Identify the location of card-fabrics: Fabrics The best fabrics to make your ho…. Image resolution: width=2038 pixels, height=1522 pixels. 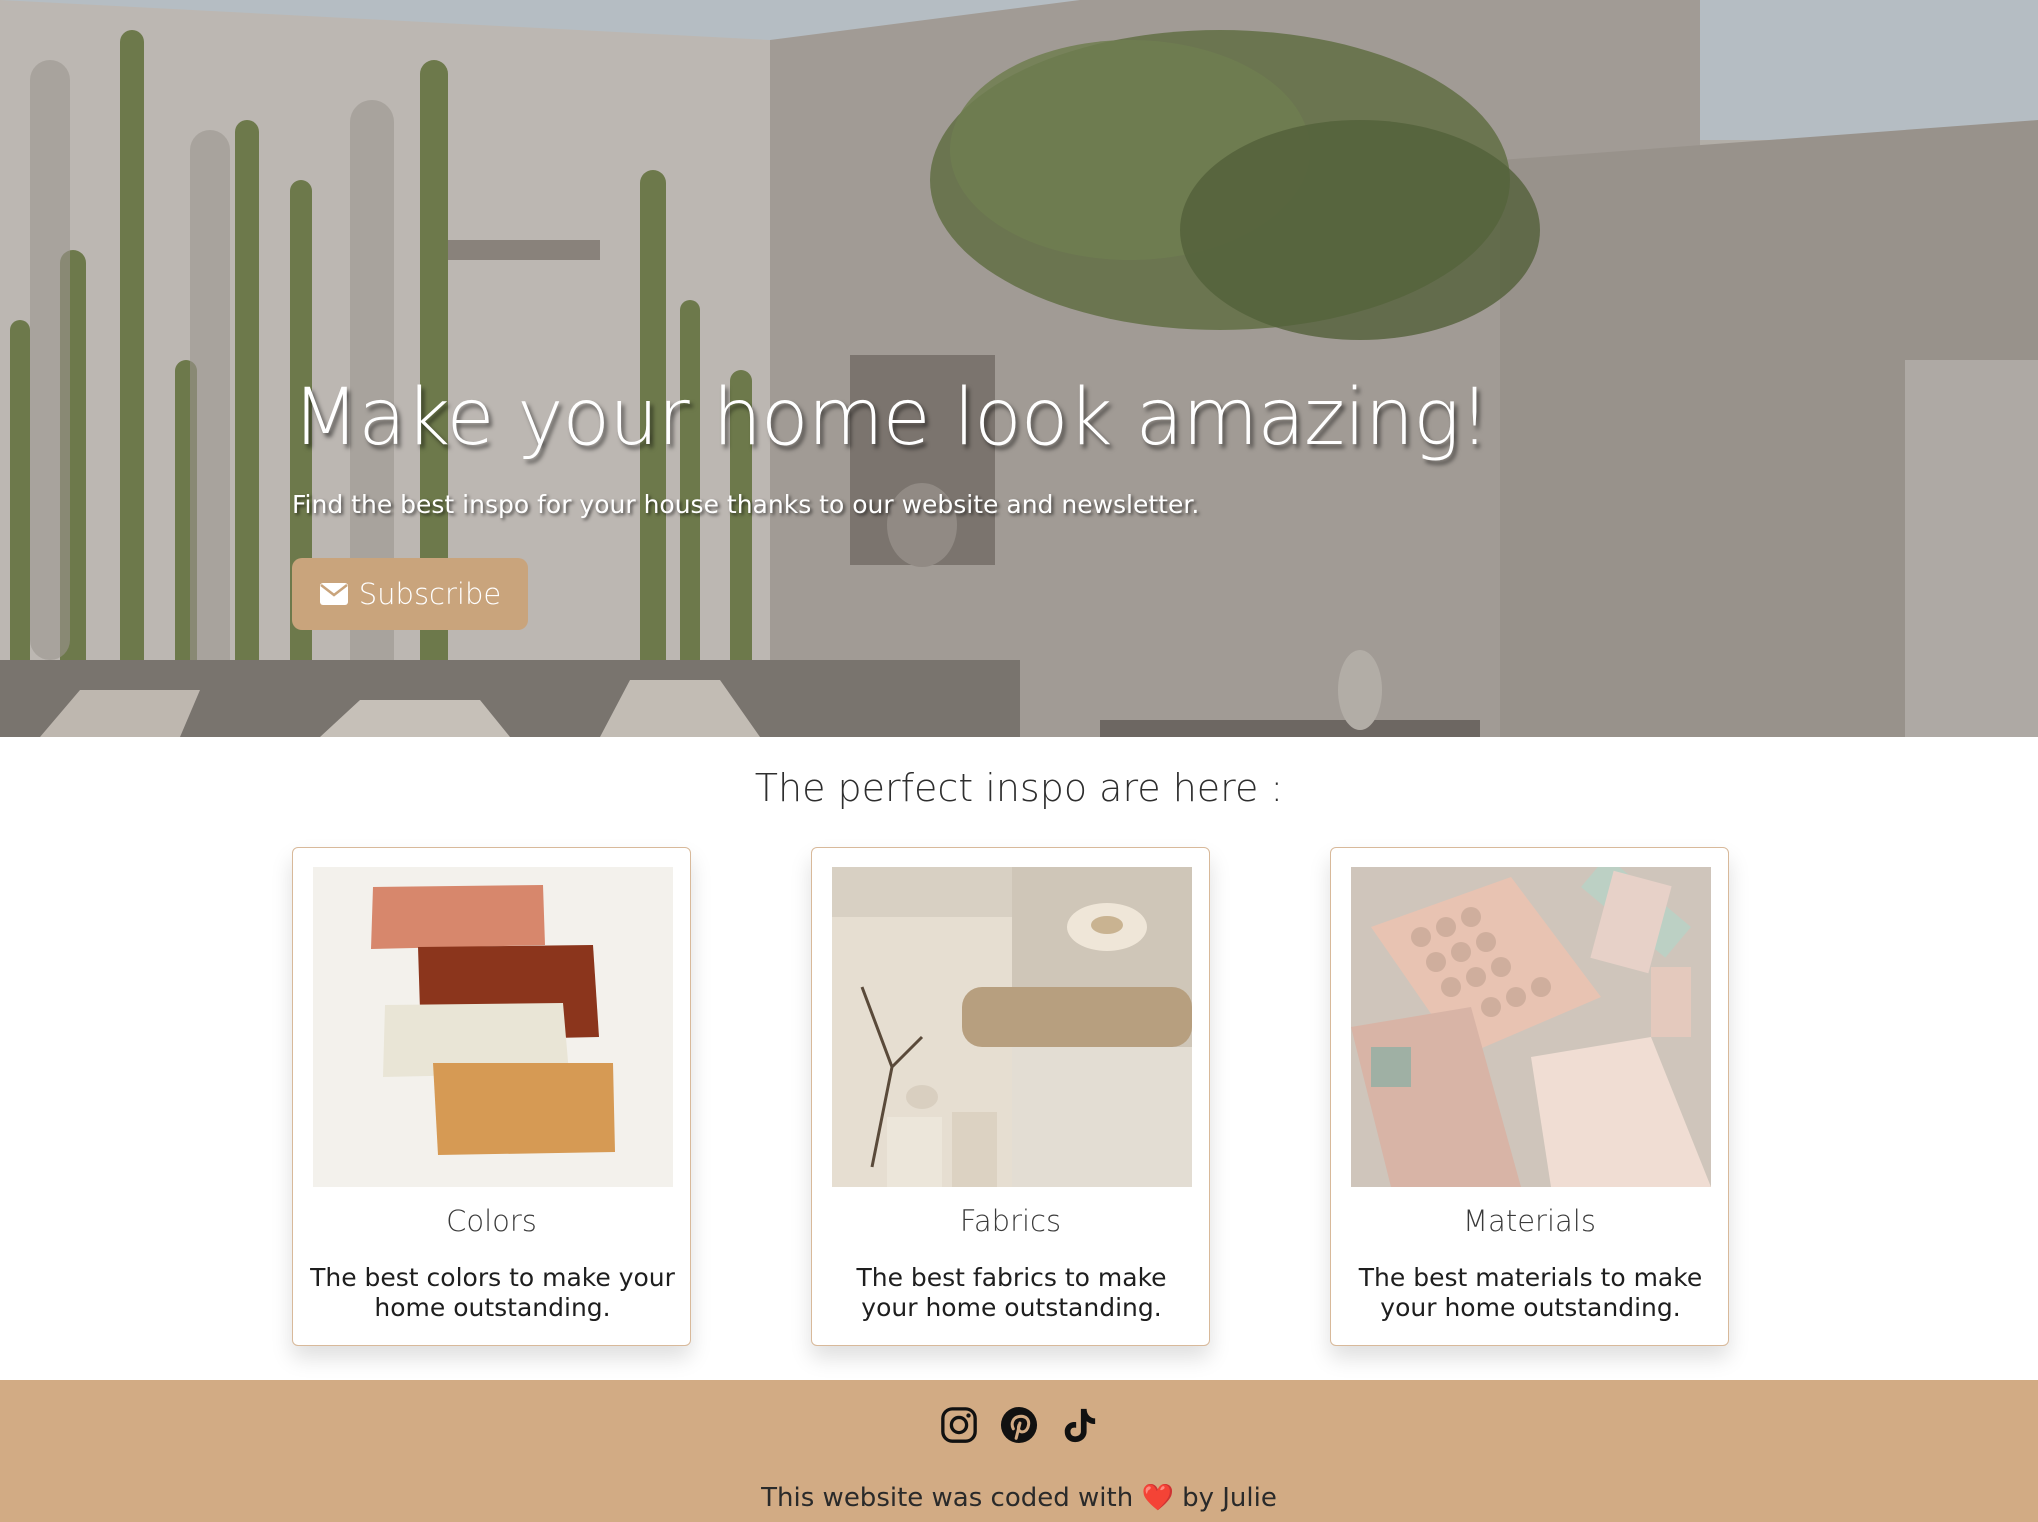
(1010, 1096).